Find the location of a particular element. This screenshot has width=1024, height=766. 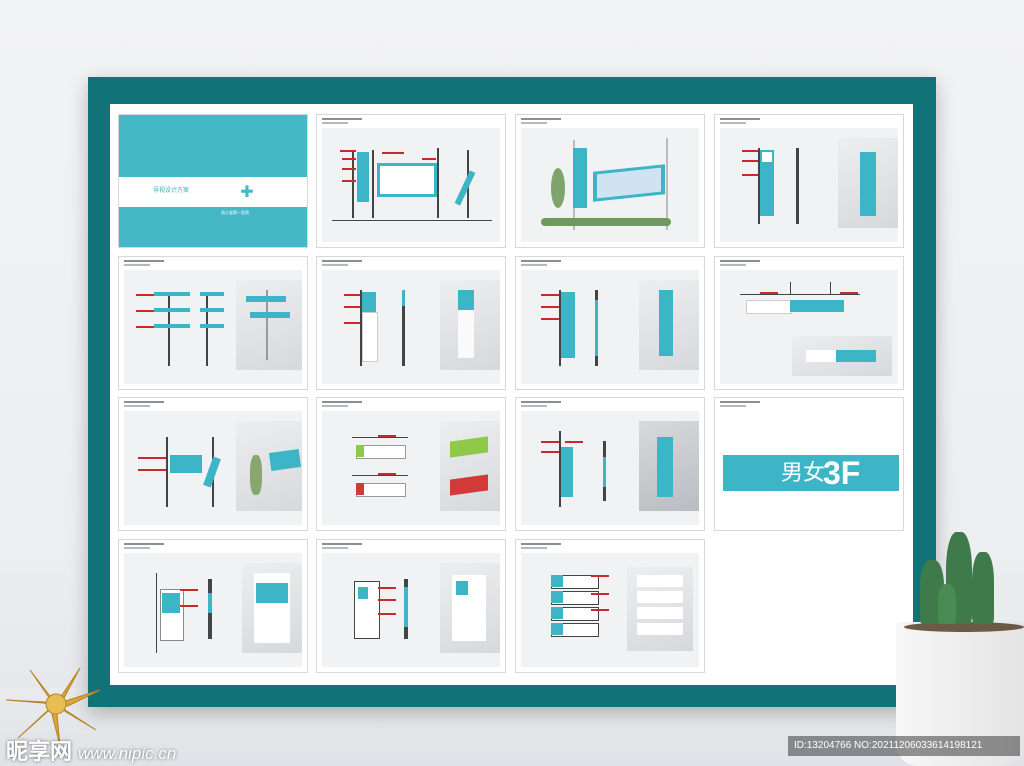

board-floor-directory is located at coordinates (610, 606).